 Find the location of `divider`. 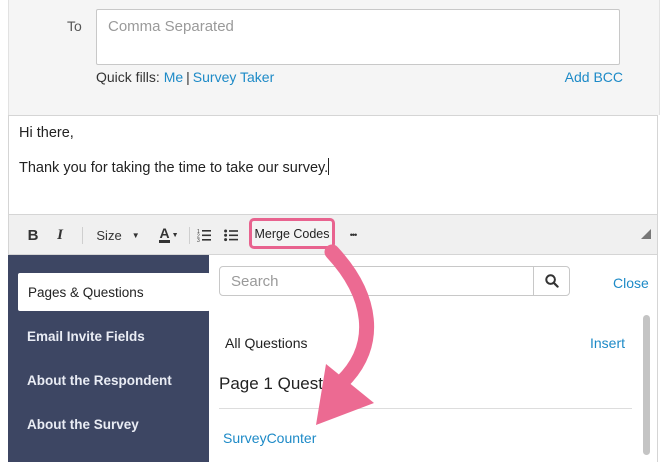

divider is located at coordinates (425, 408).